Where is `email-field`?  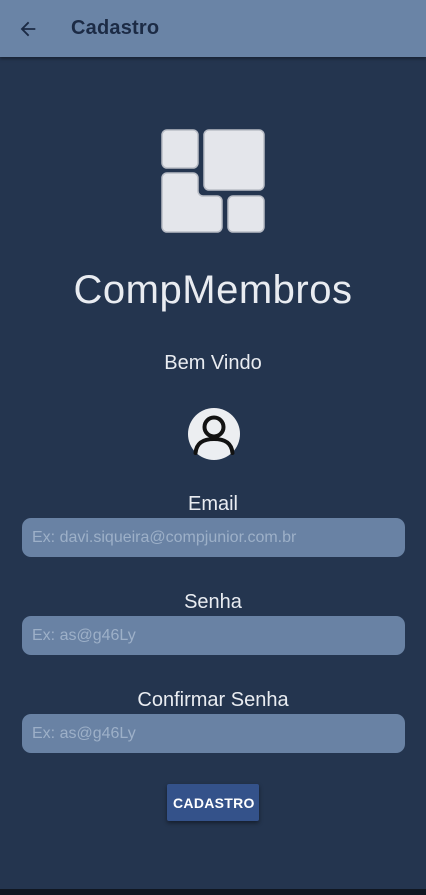
email-field is located at coordinates (213, 537).